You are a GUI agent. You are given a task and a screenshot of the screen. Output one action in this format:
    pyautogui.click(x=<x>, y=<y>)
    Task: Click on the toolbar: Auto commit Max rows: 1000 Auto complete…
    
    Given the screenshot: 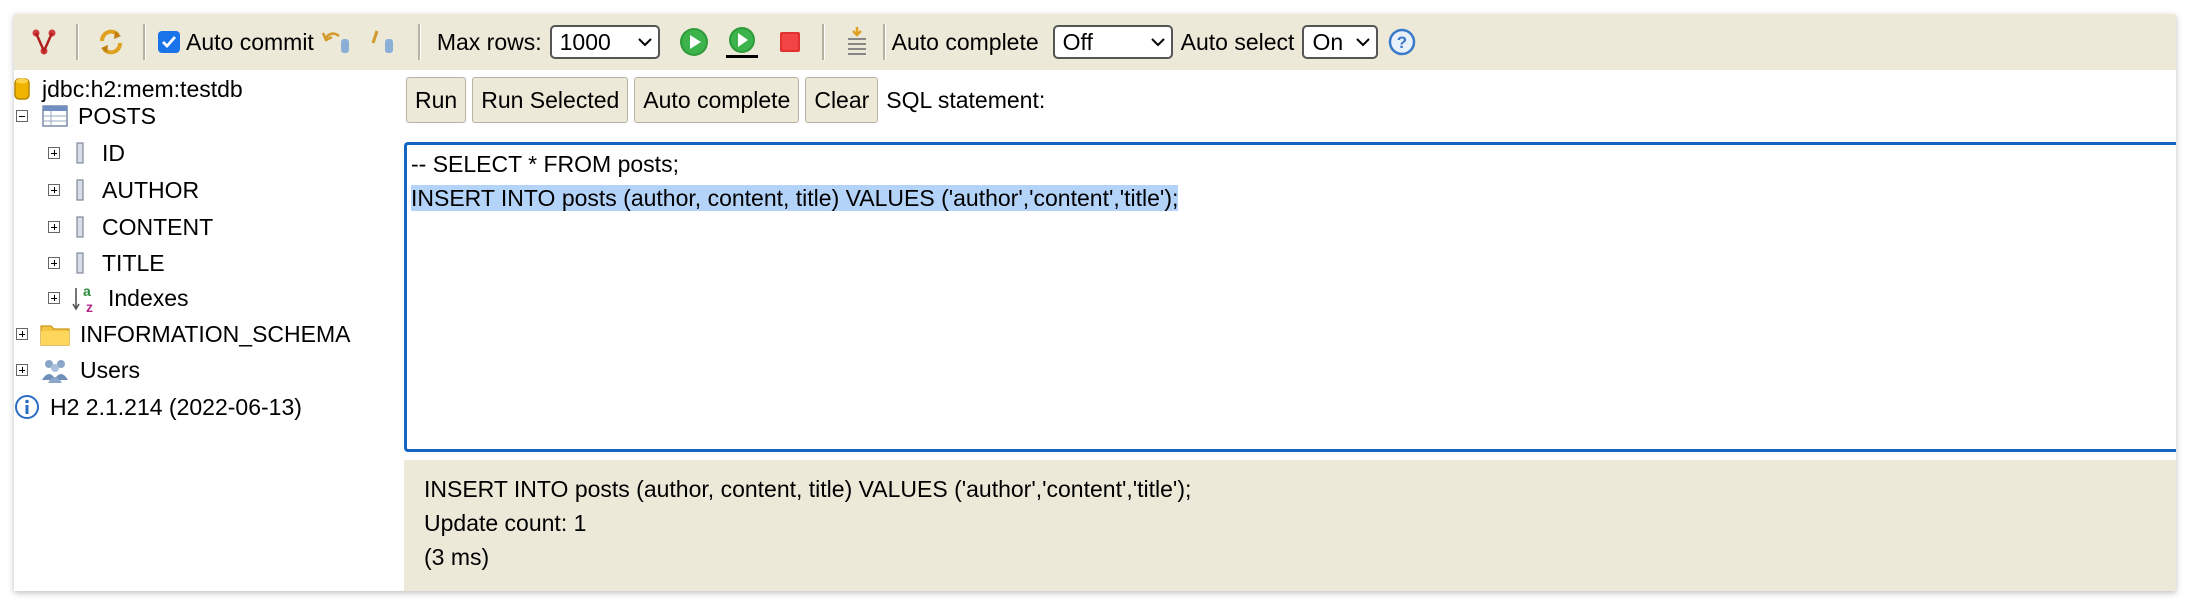 What is the action you would take?
    pyautogui.click(x=1095, y=42)
    